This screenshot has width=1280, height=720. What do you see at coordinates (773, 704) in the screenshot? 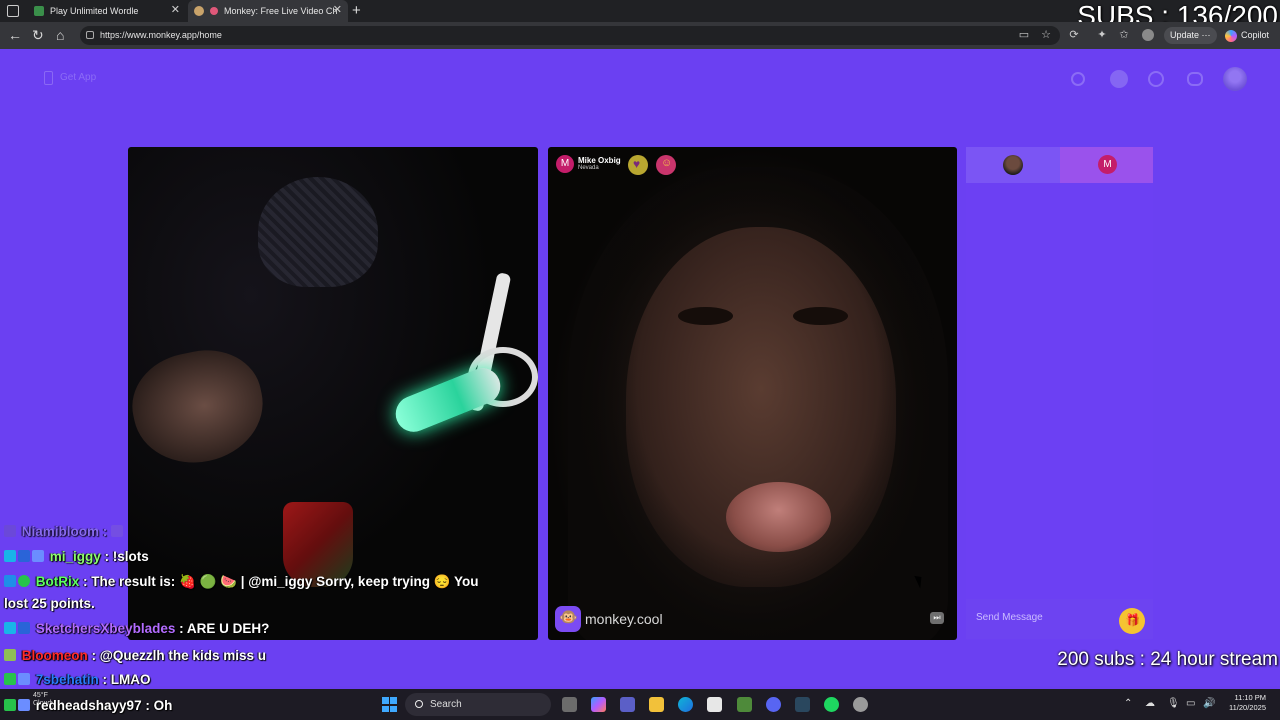
I see `discord-icon` at bounding box center [773, 704].